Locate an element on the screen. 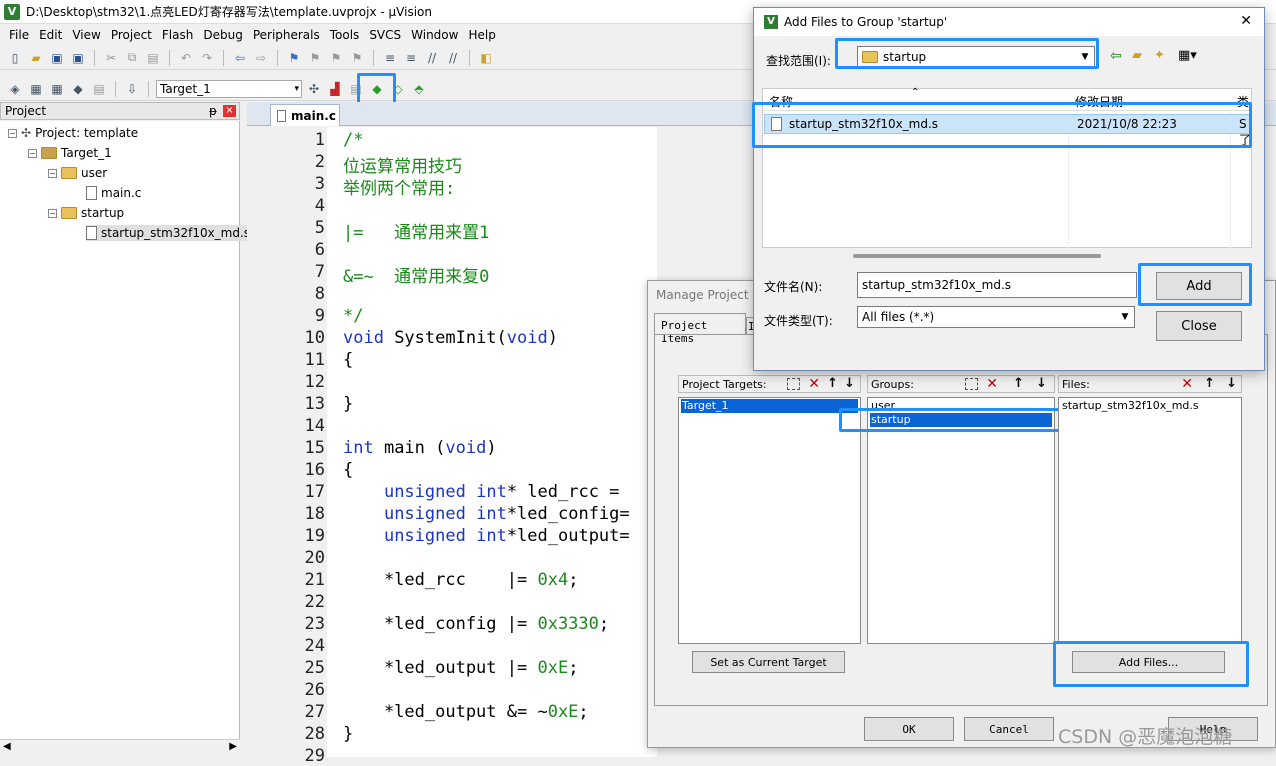 This screenshot has width=1276, height=766. code-line: int main (void) is located at coordinates (420, 448).